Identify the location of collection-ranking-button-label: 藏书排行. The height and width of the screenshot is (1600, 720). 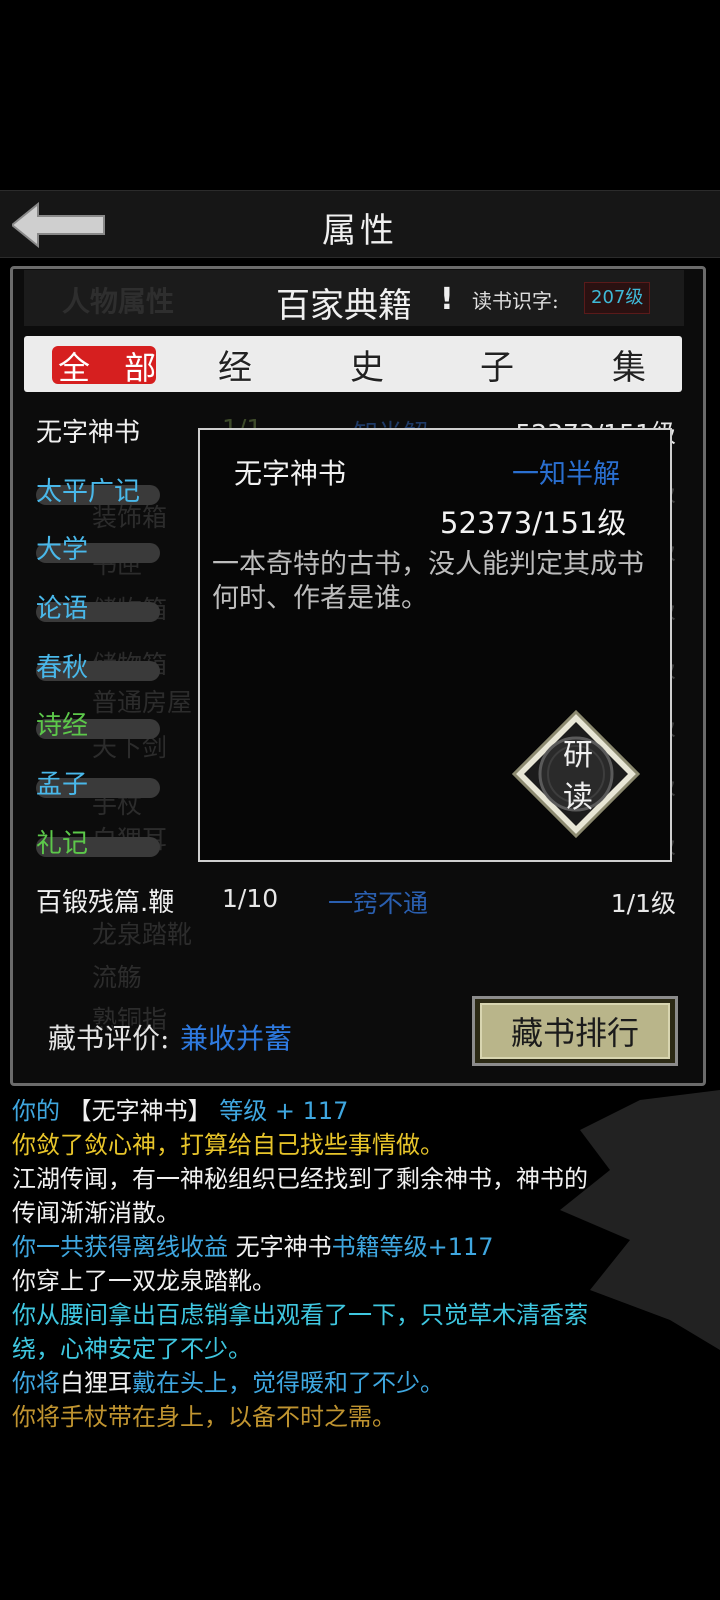
(574, 1033).